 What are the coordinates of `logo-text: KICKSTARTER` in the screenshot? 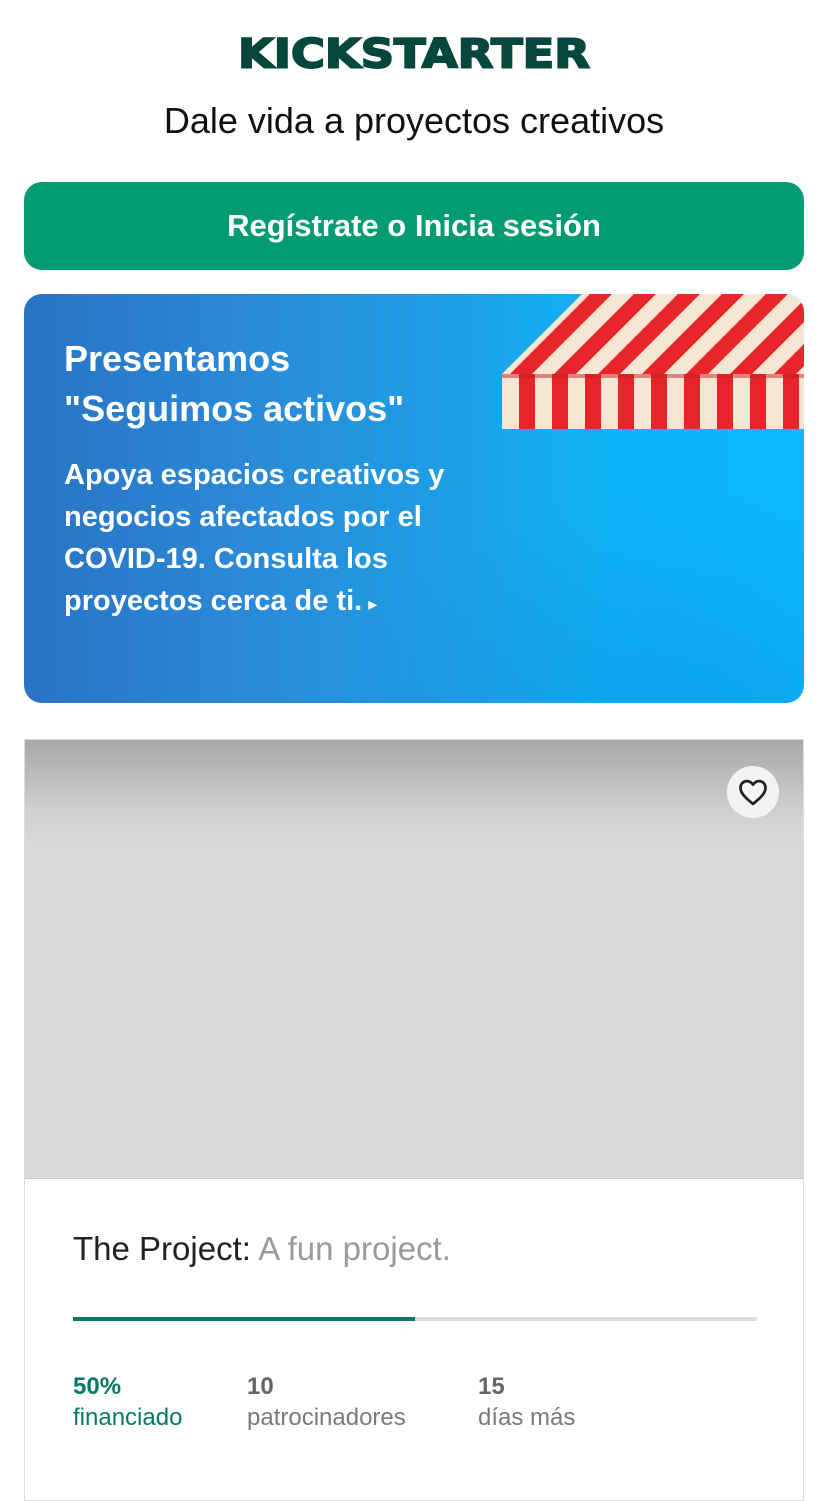 It's located at (414, 53).